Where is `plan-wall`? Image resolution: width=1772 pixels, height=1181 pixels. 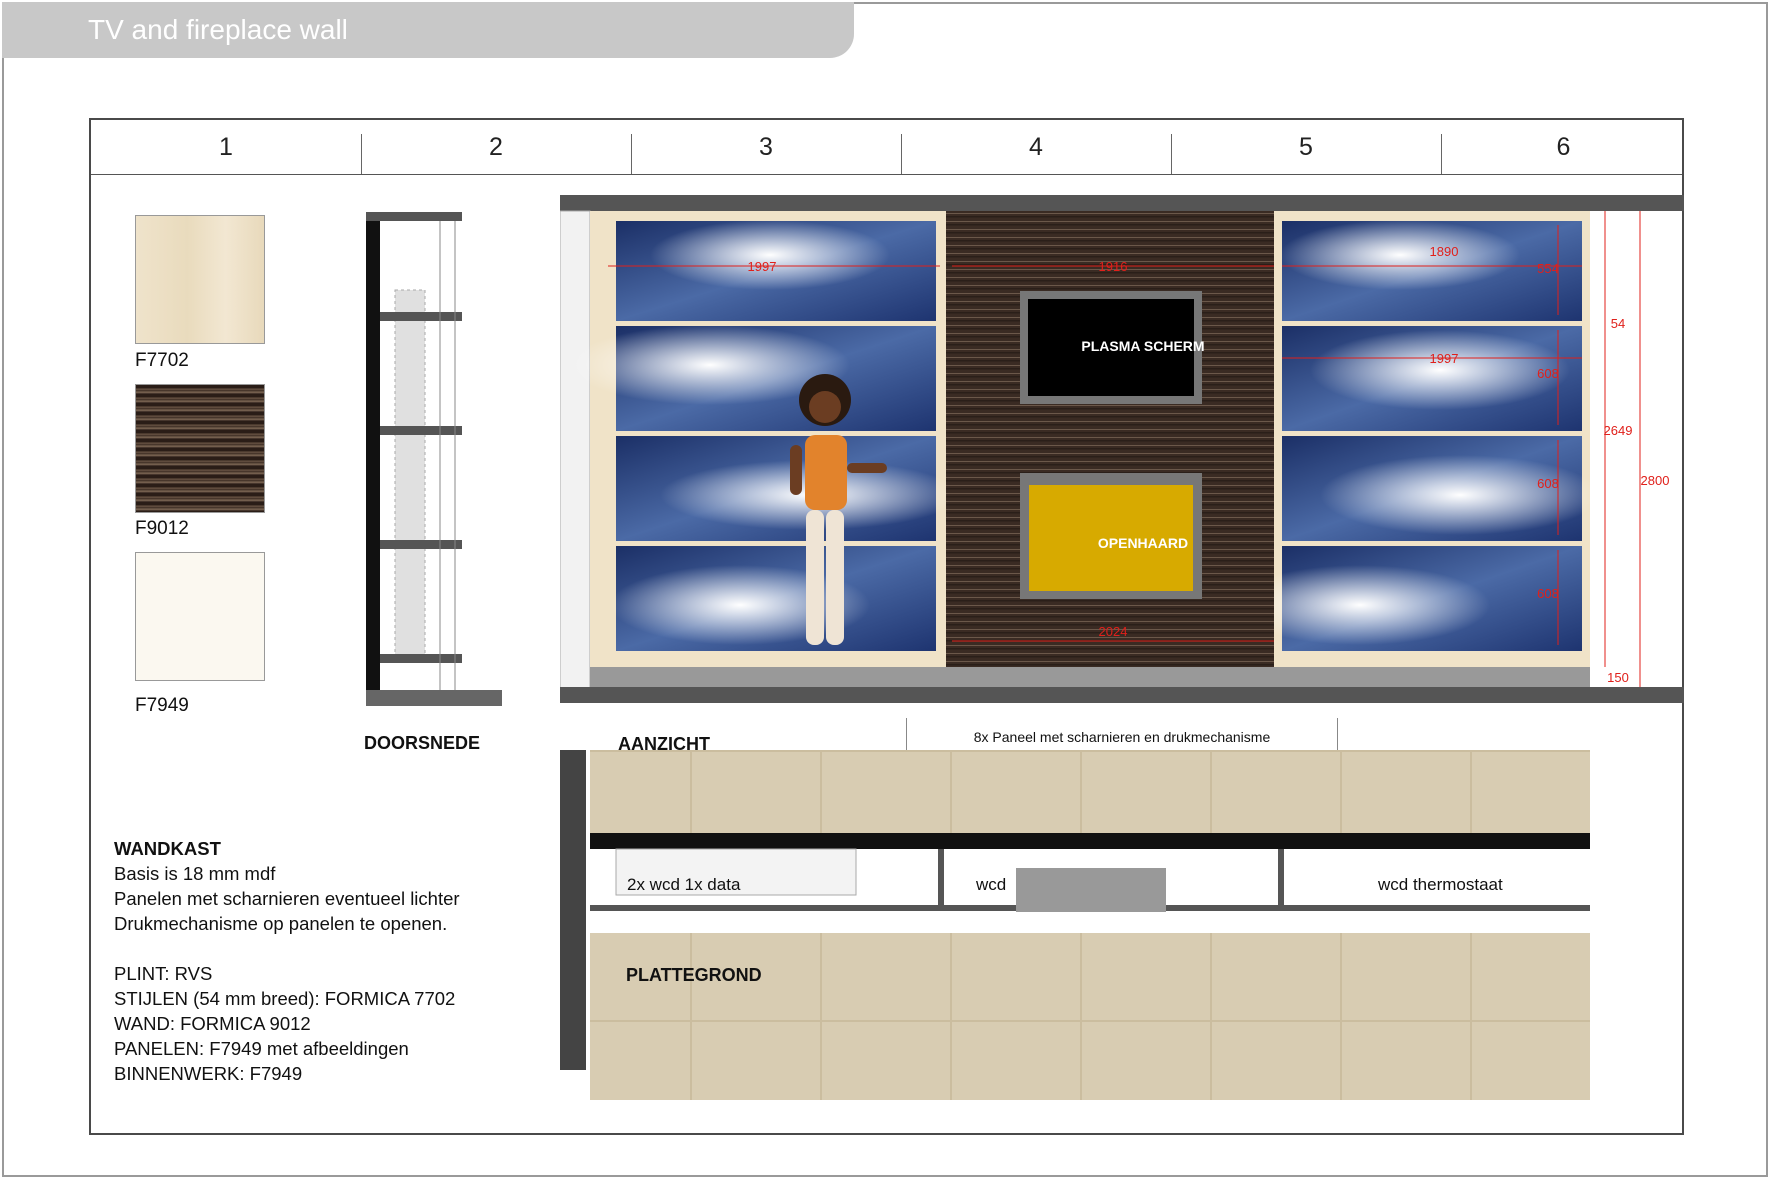 plan-wall is located at coordinates (1090, 841).